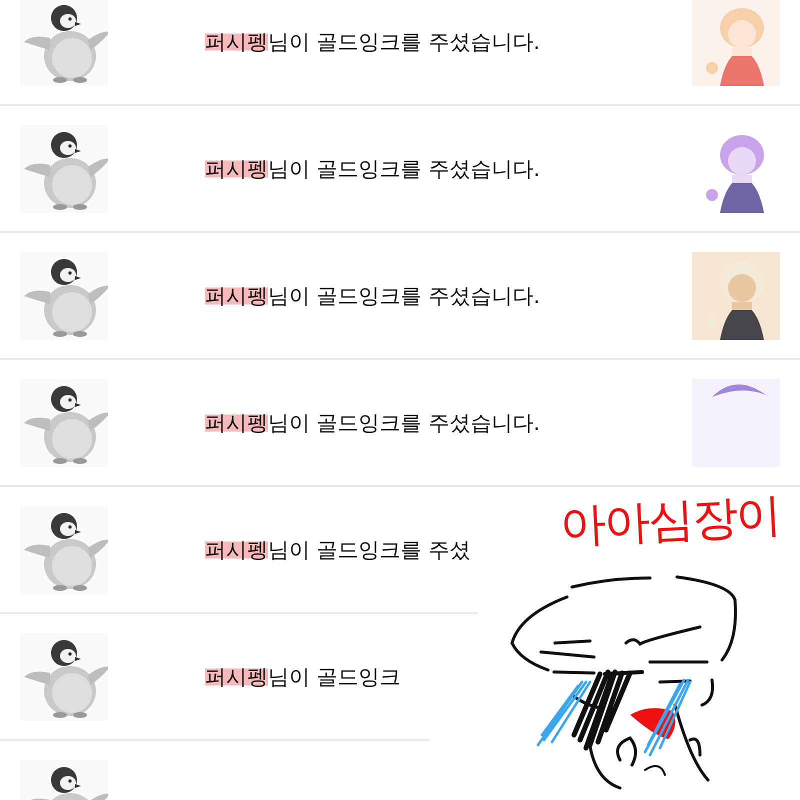 The width and height of the screenshot is (800, 800). Describe the element at coordinates (303, 676) in the screenshot. I see `notification-text: 퍼시펭 님이 골드잉크` at that location.